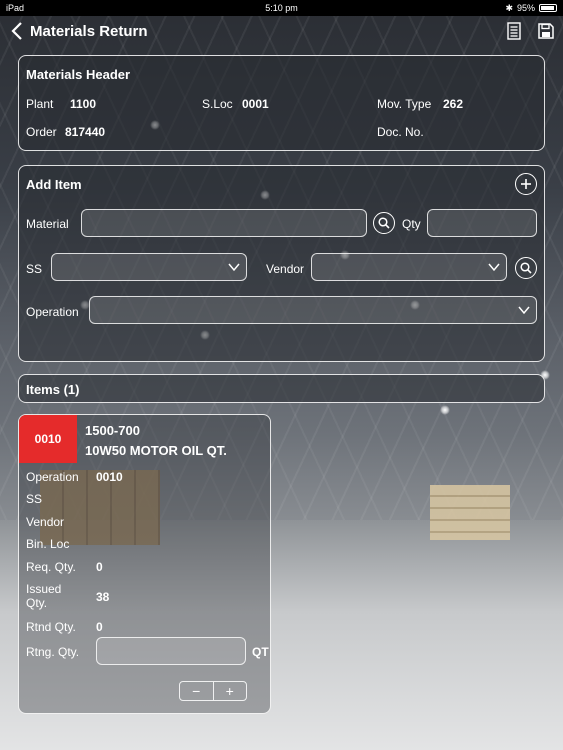 This screenshot has width=563, height=750. What do you see at coordinates (48, 439) in the screenshot?
I see `item-position-badge: 0010` at bounding box center [48, 439].